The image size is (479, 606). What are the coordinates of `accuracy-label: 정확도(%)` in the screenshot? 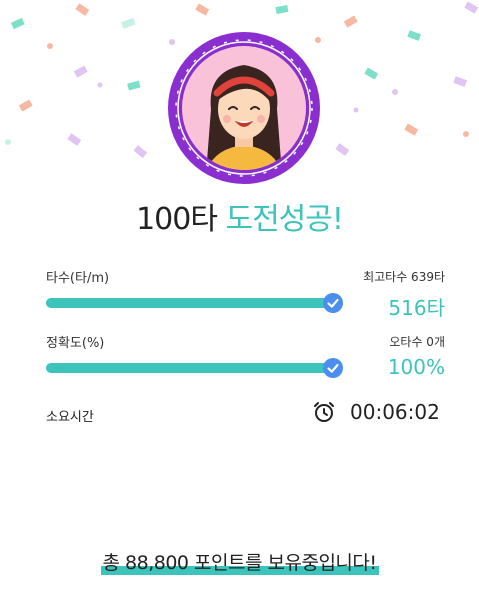 It's located at (75, 343).